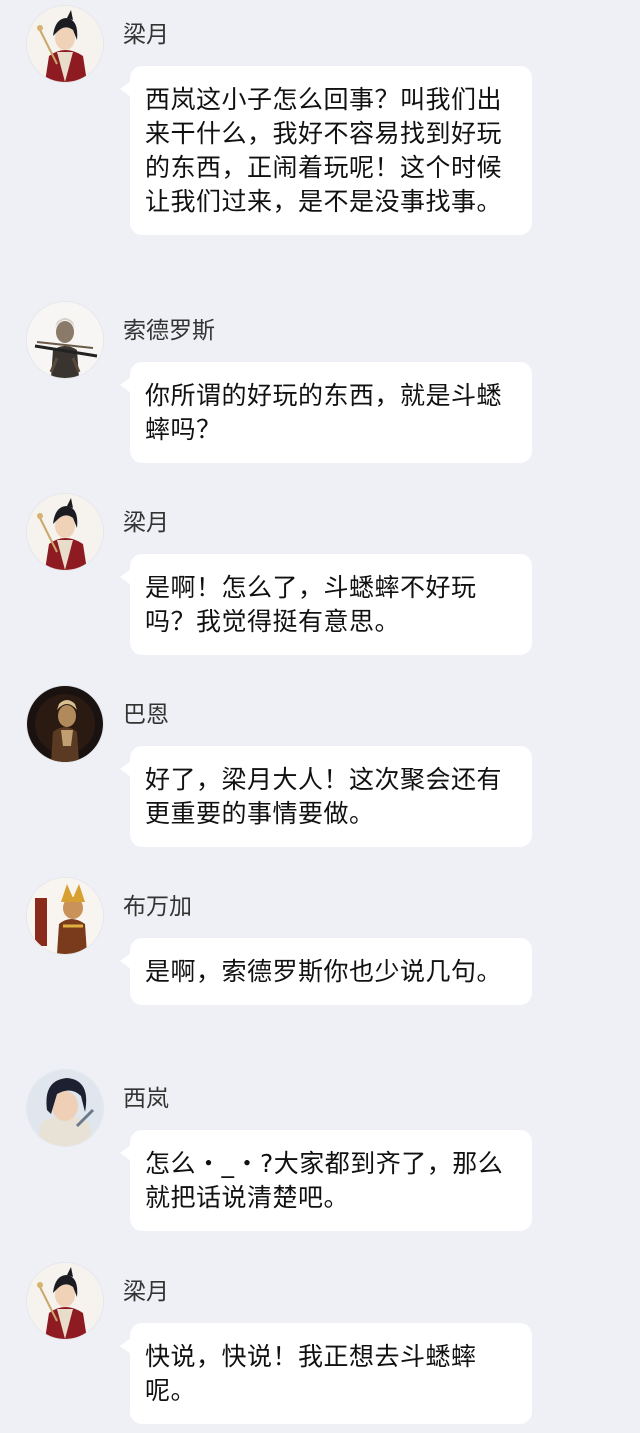  What do you see at coordinates (326, 971) in the screenshot?
I see `message-bubble: 是啊，索德罗斯你也少说几句。` at bounding box center [326, 971].